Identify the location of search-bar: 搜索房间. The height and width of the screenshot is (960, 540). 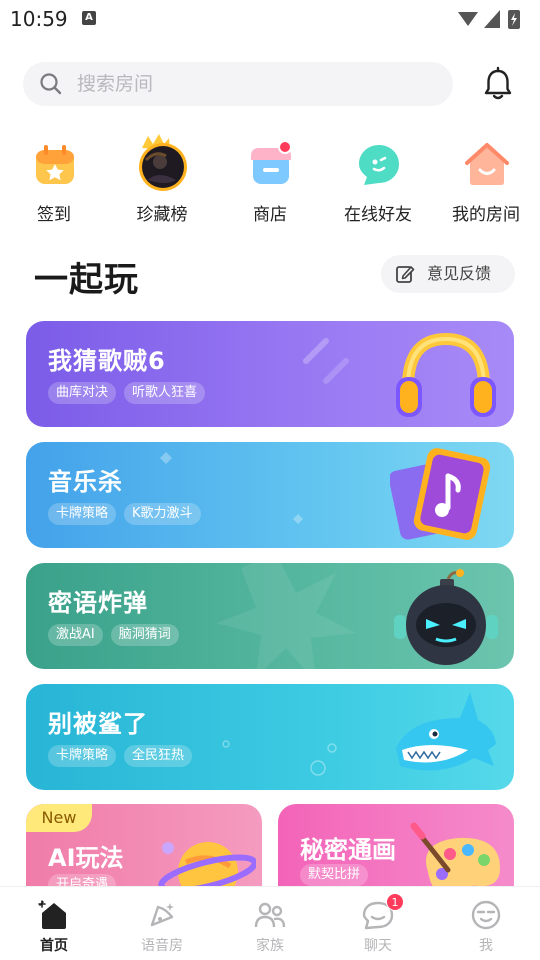
(238, 84).